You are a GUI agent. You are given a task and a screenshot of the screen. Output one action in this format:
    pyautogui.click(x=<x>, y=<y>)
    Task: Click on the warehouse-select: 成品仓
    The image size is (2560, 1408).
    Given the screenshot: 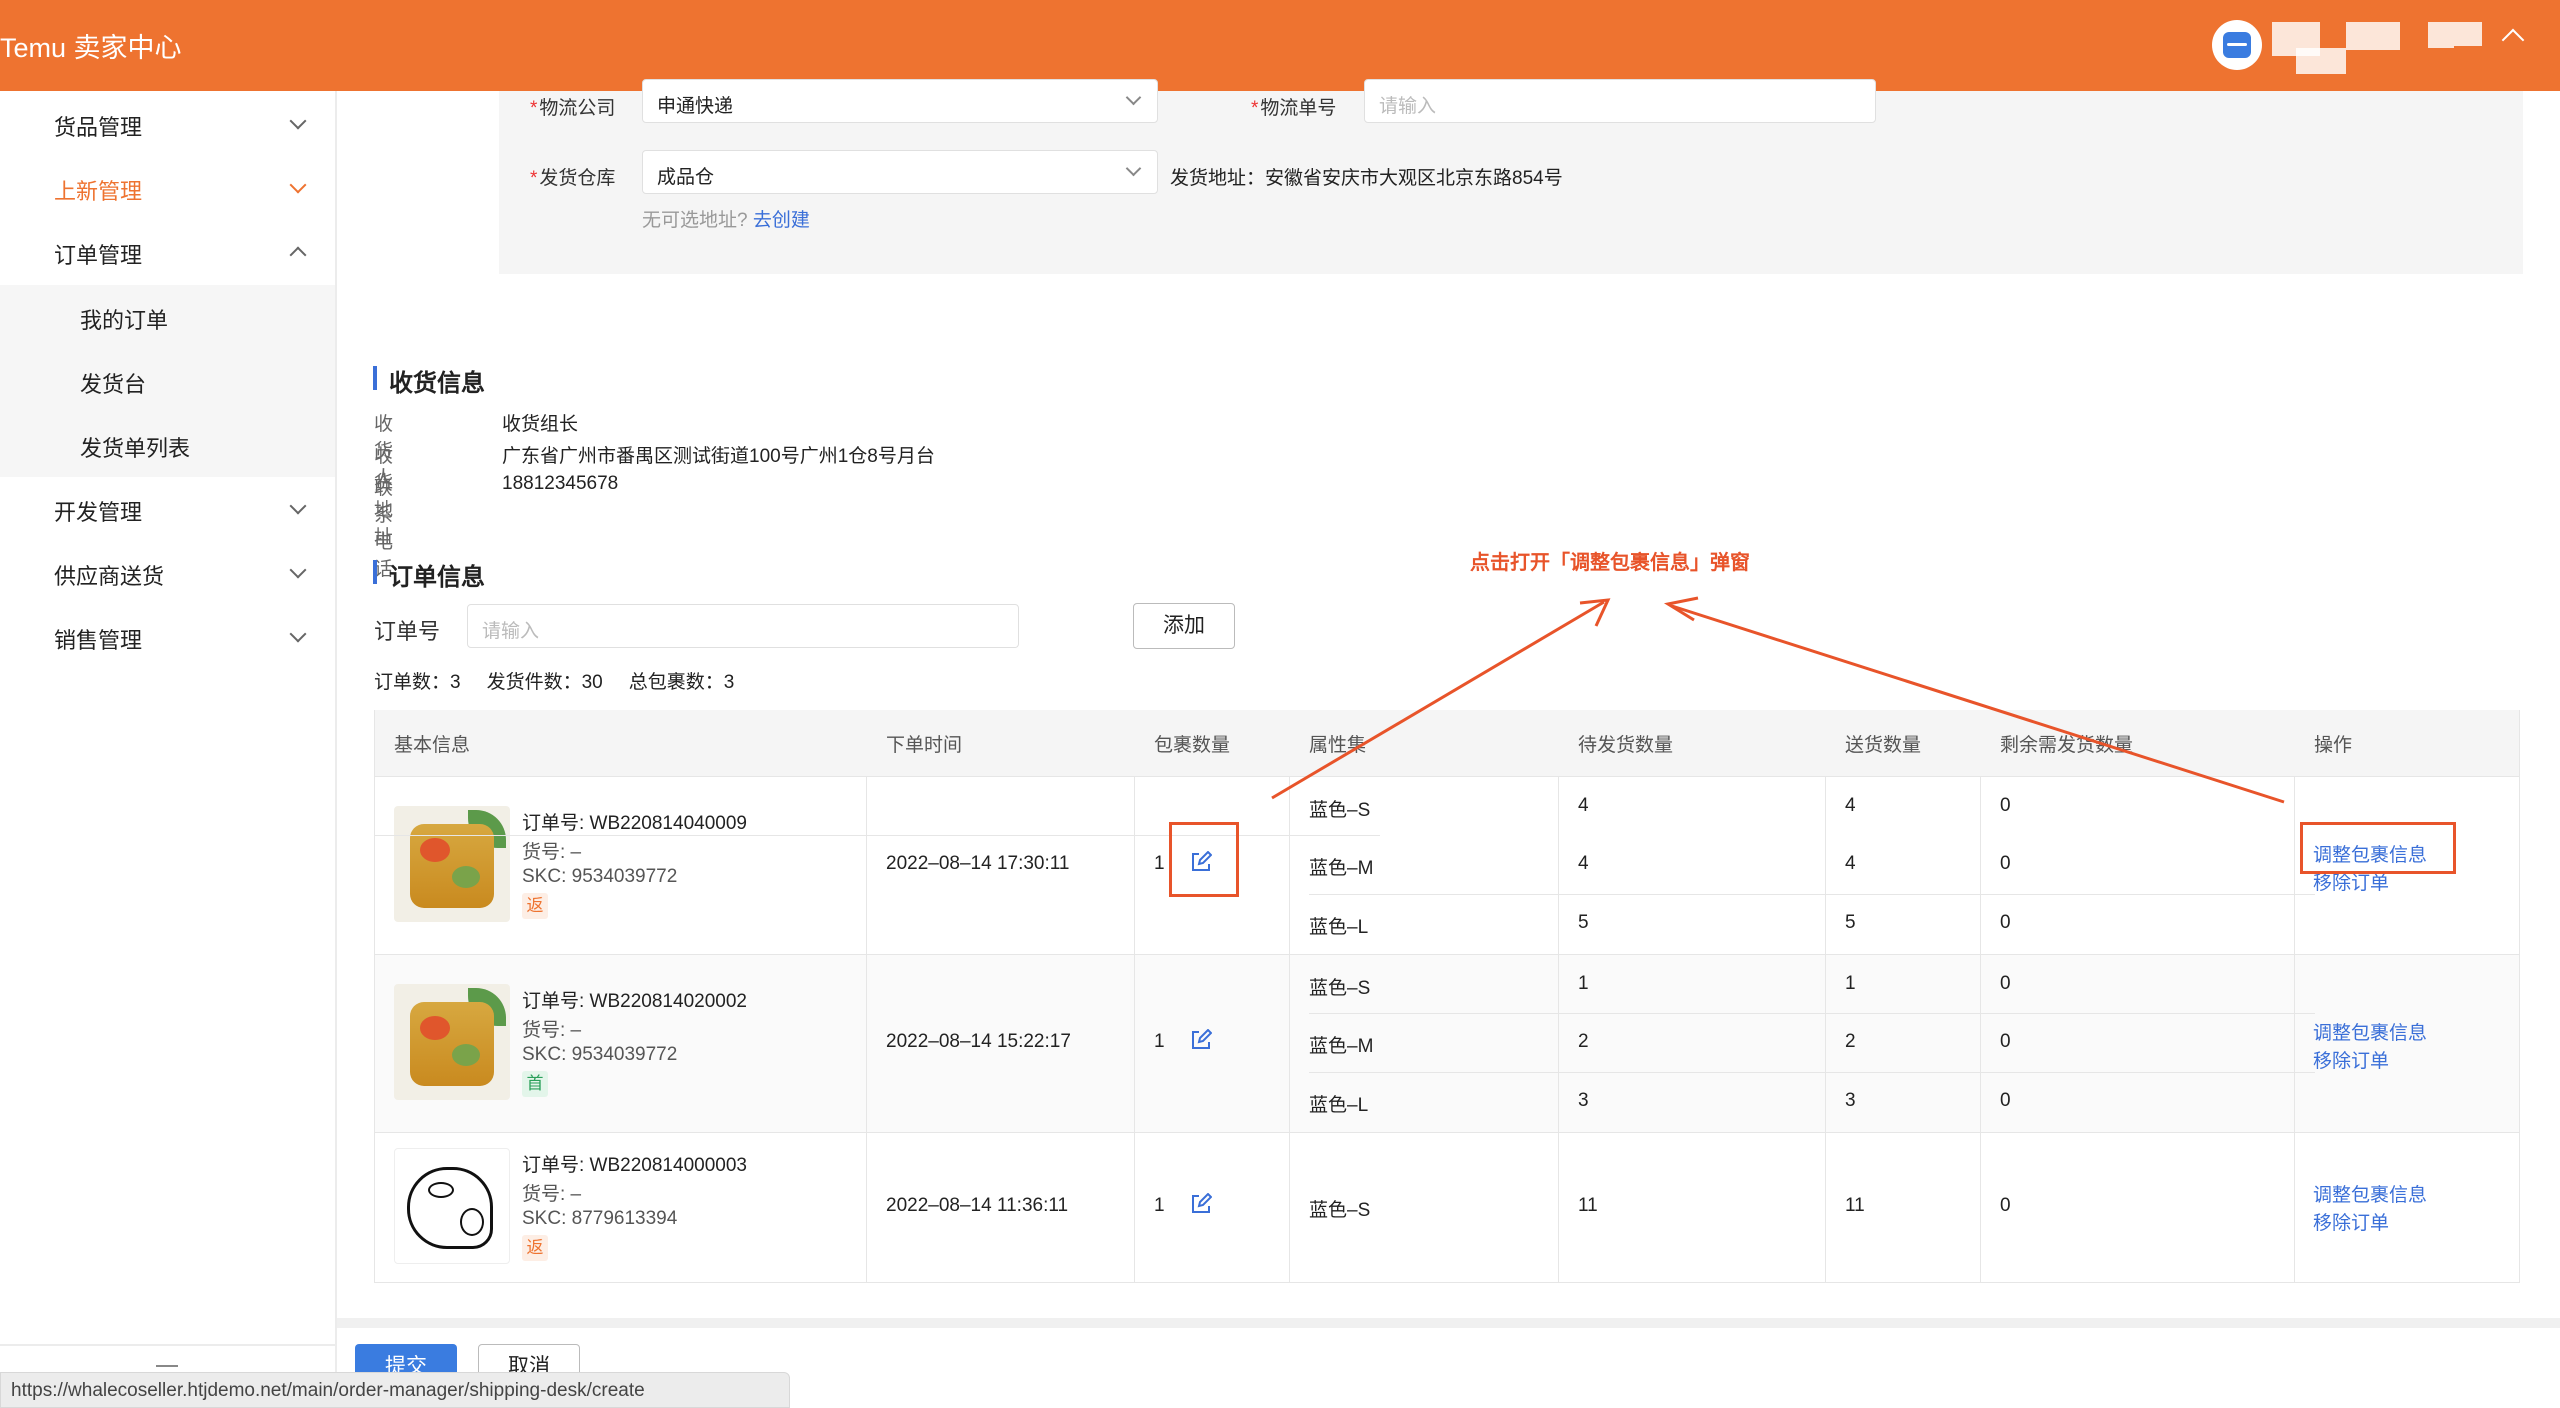 What is the action you would take?
    pyautogui.click(x=900, y=172)
    